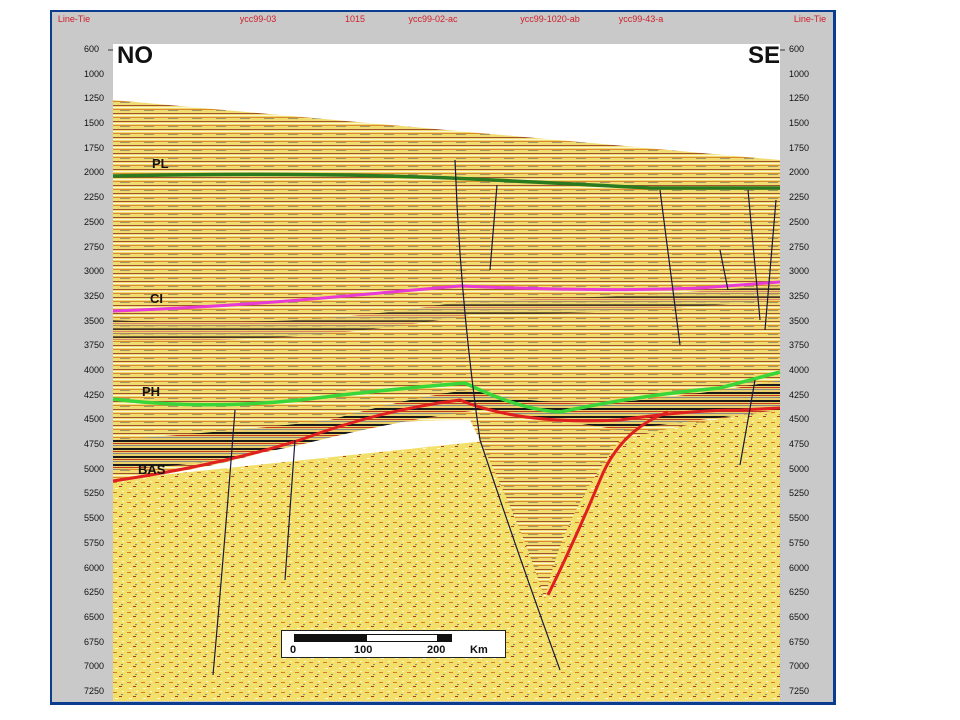 The image size is (960, 720). I want to click on scale-bar: 0 100 200 Km, so click(393, 644).